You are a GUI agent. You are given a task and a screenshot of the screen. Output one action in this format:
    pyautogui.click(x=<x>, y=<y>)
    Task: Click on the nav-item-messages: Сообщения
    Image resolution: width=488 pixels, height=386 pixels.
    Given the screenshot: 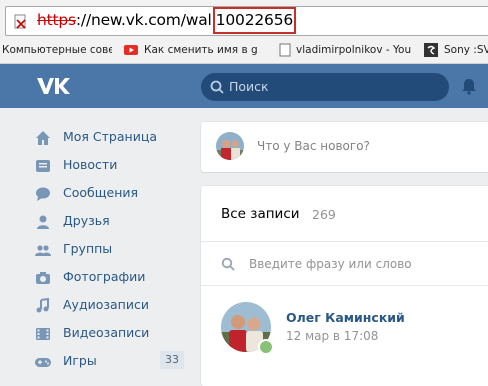 What is the action you would take?
    pyautogui.click(x=114, y=195)
    